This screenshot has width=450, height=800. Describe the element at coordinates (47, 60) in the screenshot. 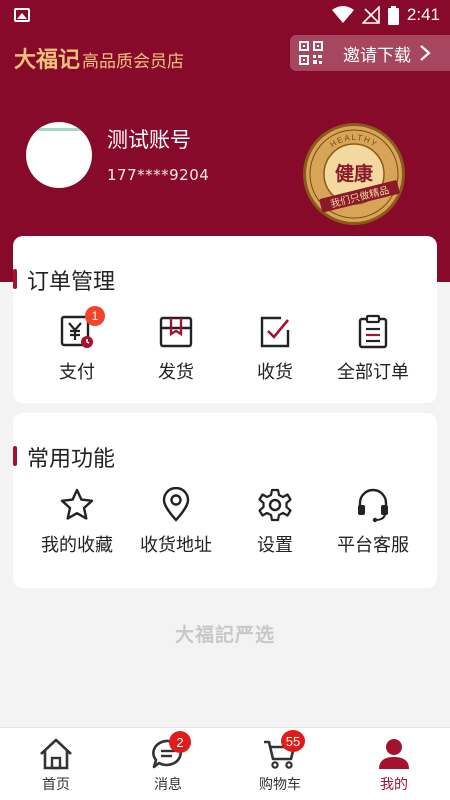

I see `brand-logo-text: 大福记` at that location.